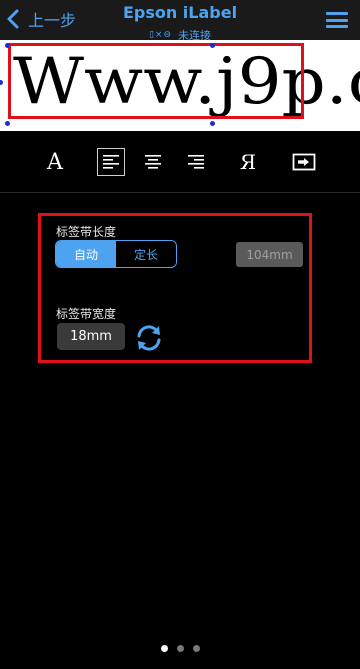 Image resolution: width=360 pixels, height=669 pixels. What do you see at coordinates (86, 314) in the screenshot?
I see `tape-width-label: 标签带宽度` at bounding box center [86, 314].